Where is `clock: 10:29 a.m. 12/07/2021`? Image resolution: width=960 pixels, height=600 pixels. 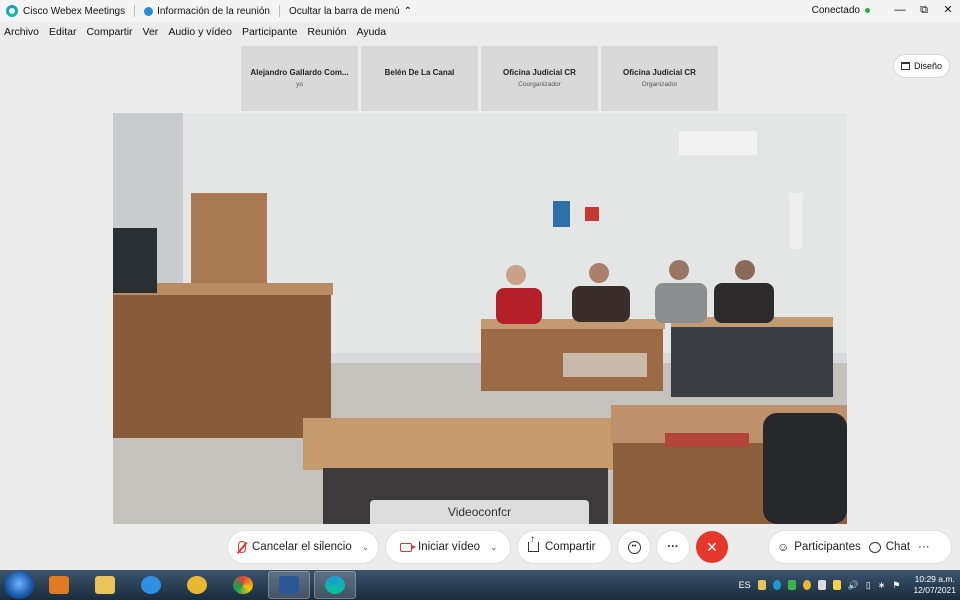
clock: 10:29 a.m. 12/07/2021 is located at coordinates (934, 585).